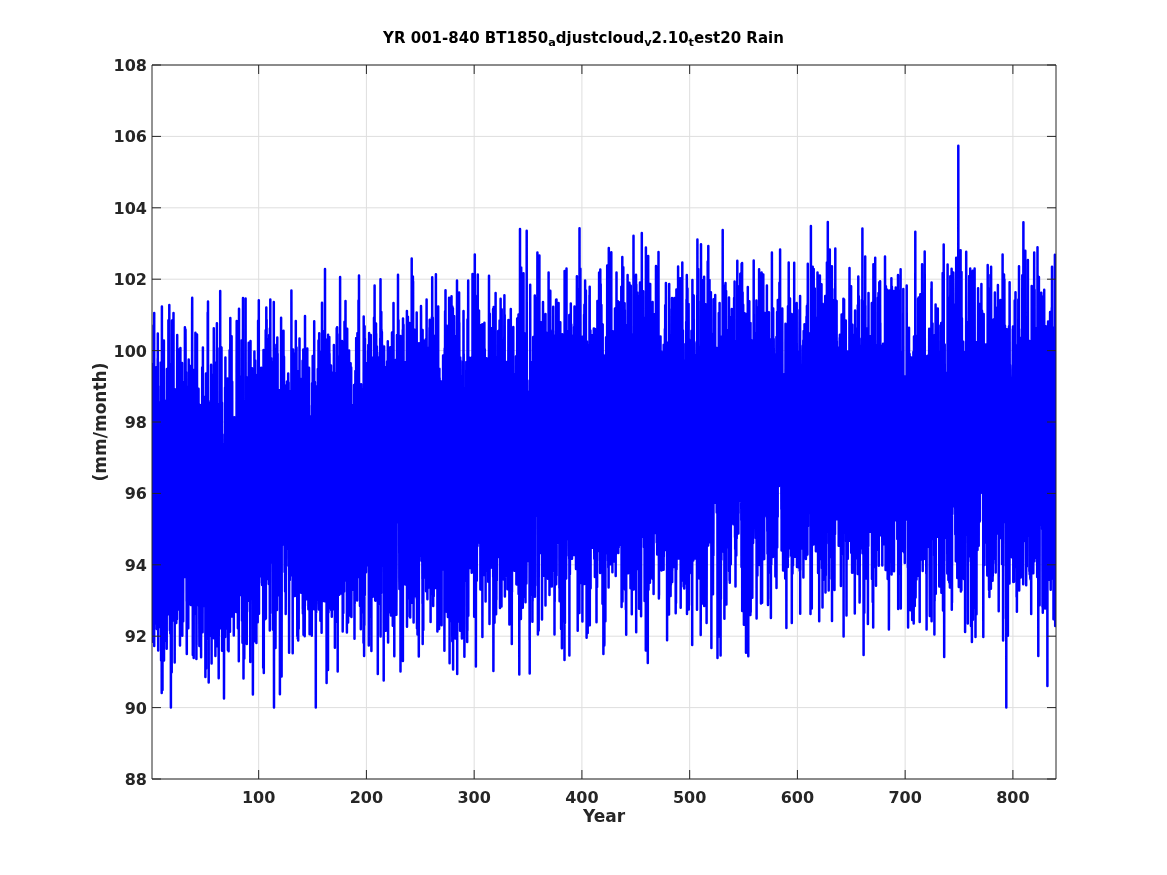 This screenshot has width=1167, height=875. What do you see at coordinates (130, 280) in the screenshot?
I see `y-tick-label: 102` at bounding box center [130, 280].